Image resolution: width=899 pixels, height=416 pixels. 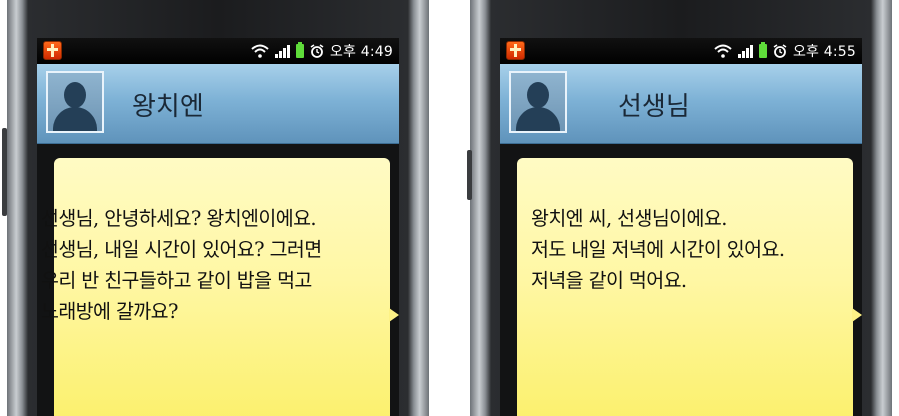 I want to click on message-line: 선생님, 안녕하세요? 왕치엔이에요., so click(x=179, y=218).